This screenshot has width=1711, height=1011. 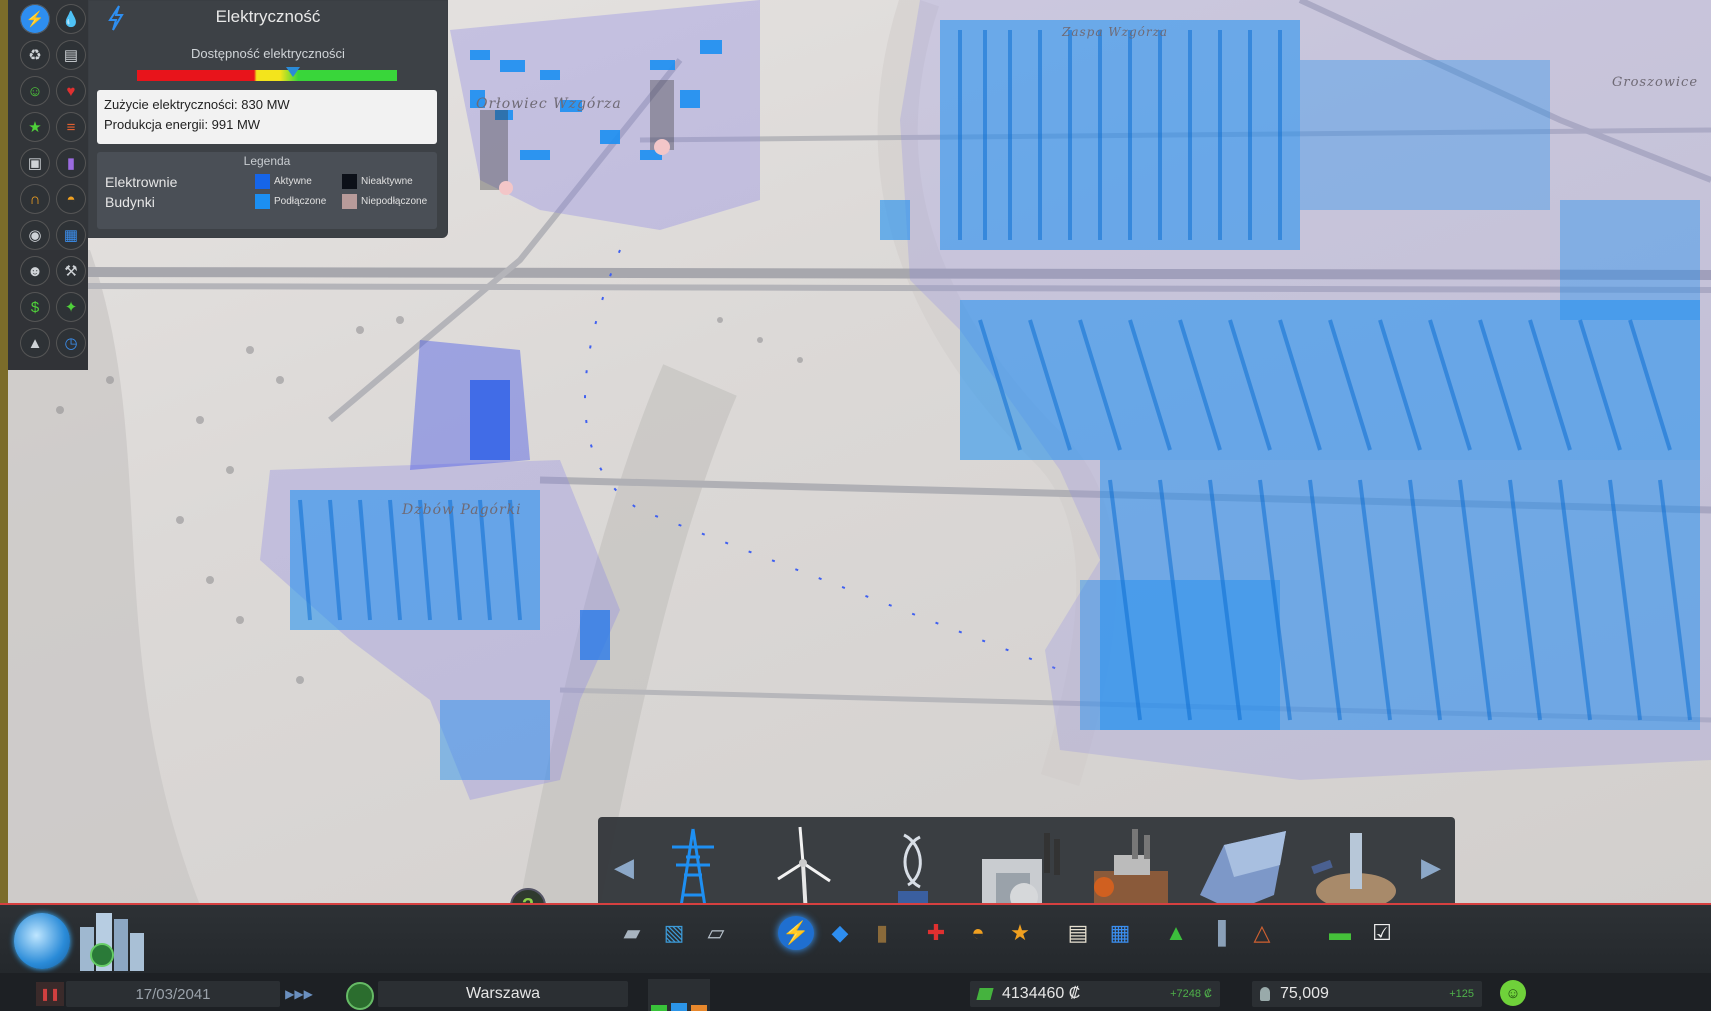 I want to click on road-icon: ▰, so click(x=632, y=932).